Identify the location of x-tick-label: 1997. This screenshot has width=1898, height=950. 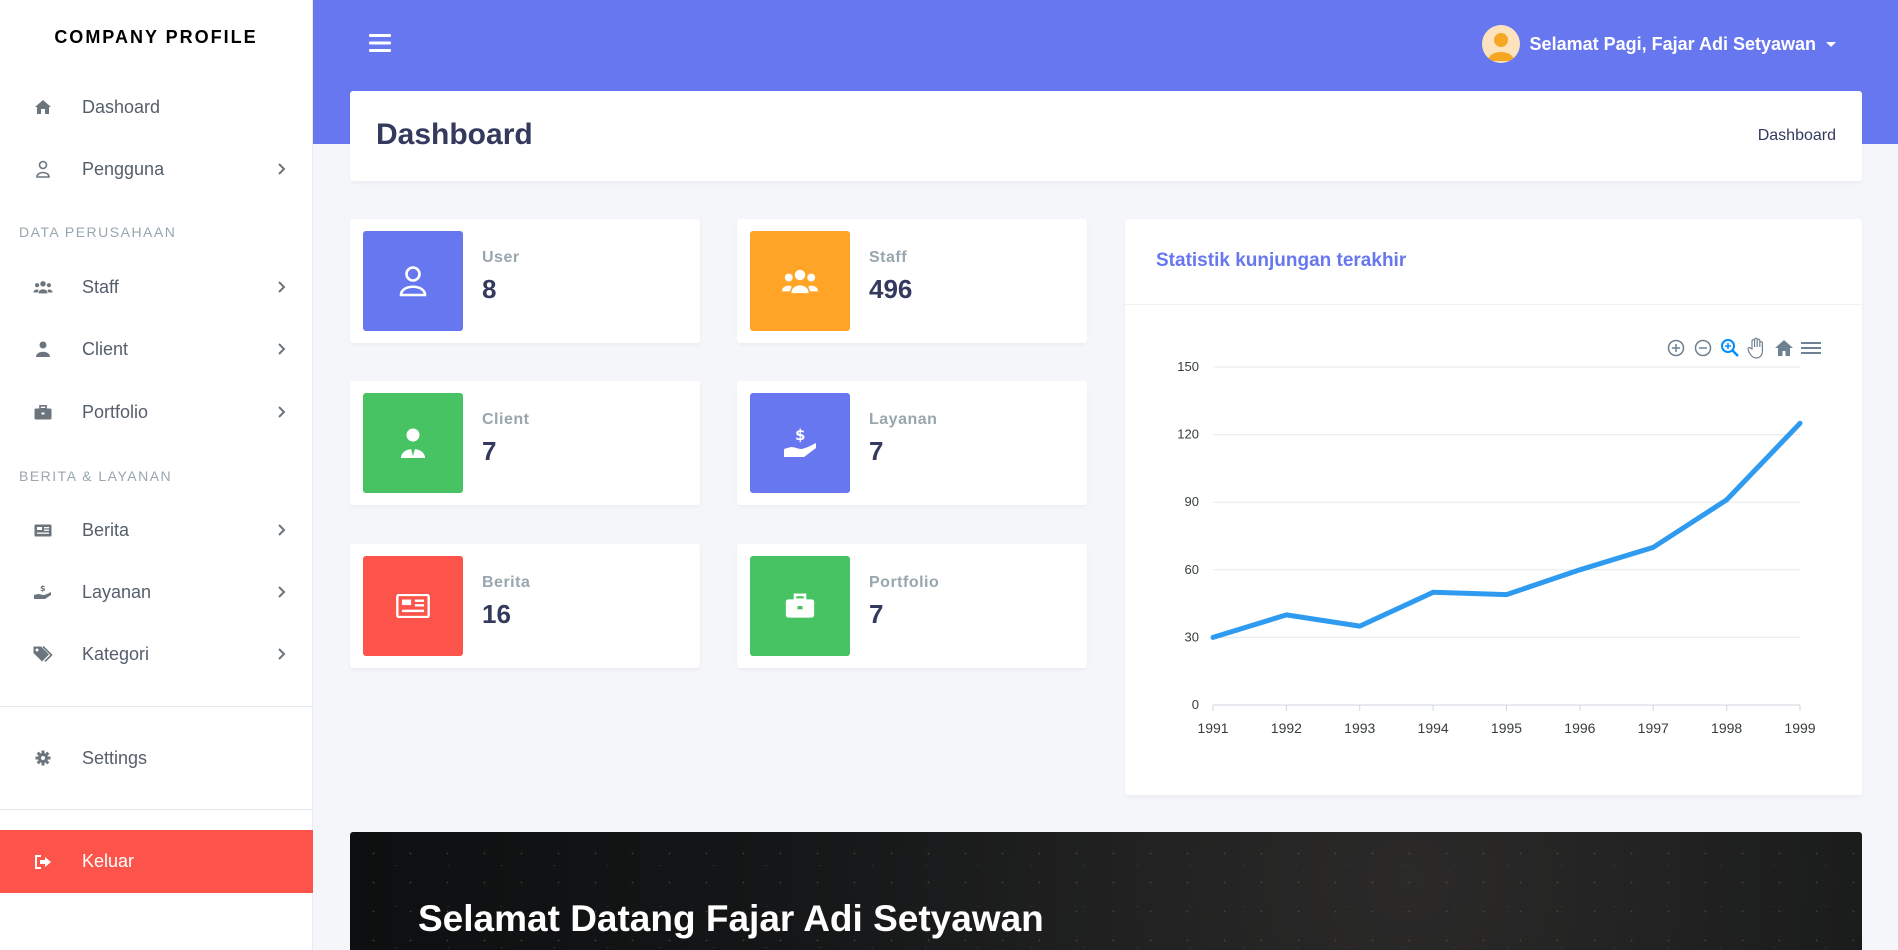
(1653, 728).